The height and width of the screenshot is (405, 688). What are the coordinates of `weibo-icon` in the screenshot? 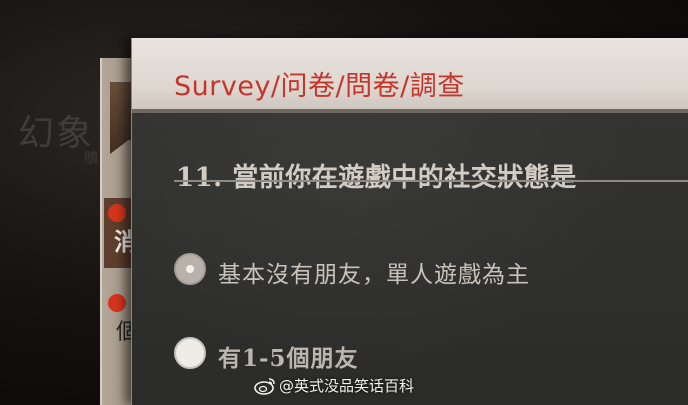 It's located at (264, 386).